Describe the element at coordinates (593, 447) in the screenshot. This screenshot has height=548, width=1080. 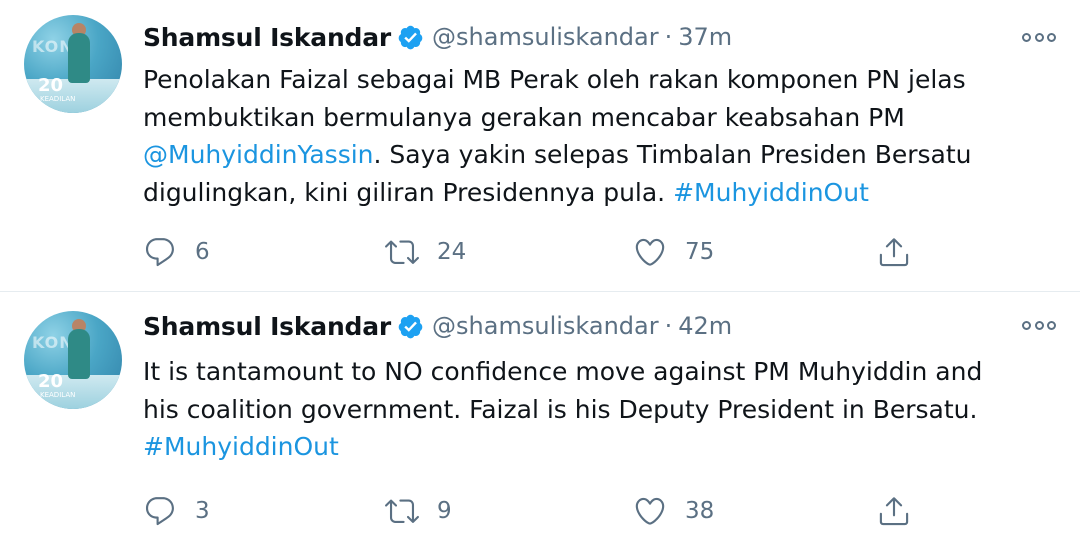
I see `tweet-text-line: #MuhyiddinOut` at that location.